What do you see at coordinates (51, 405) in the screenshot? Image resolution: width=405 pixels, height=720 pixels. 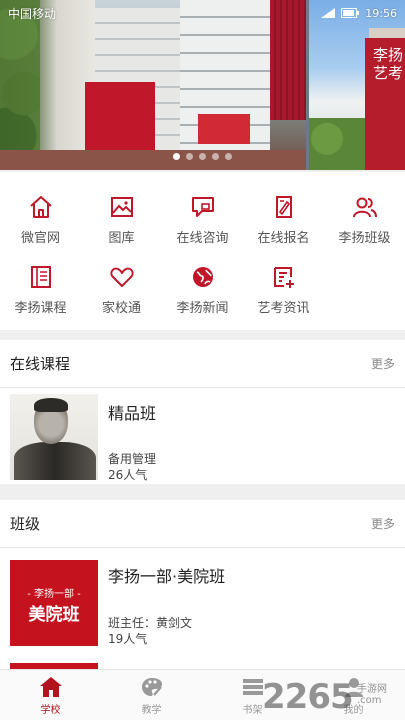 I see `portrait-hair` at bounding box center [51, 405].